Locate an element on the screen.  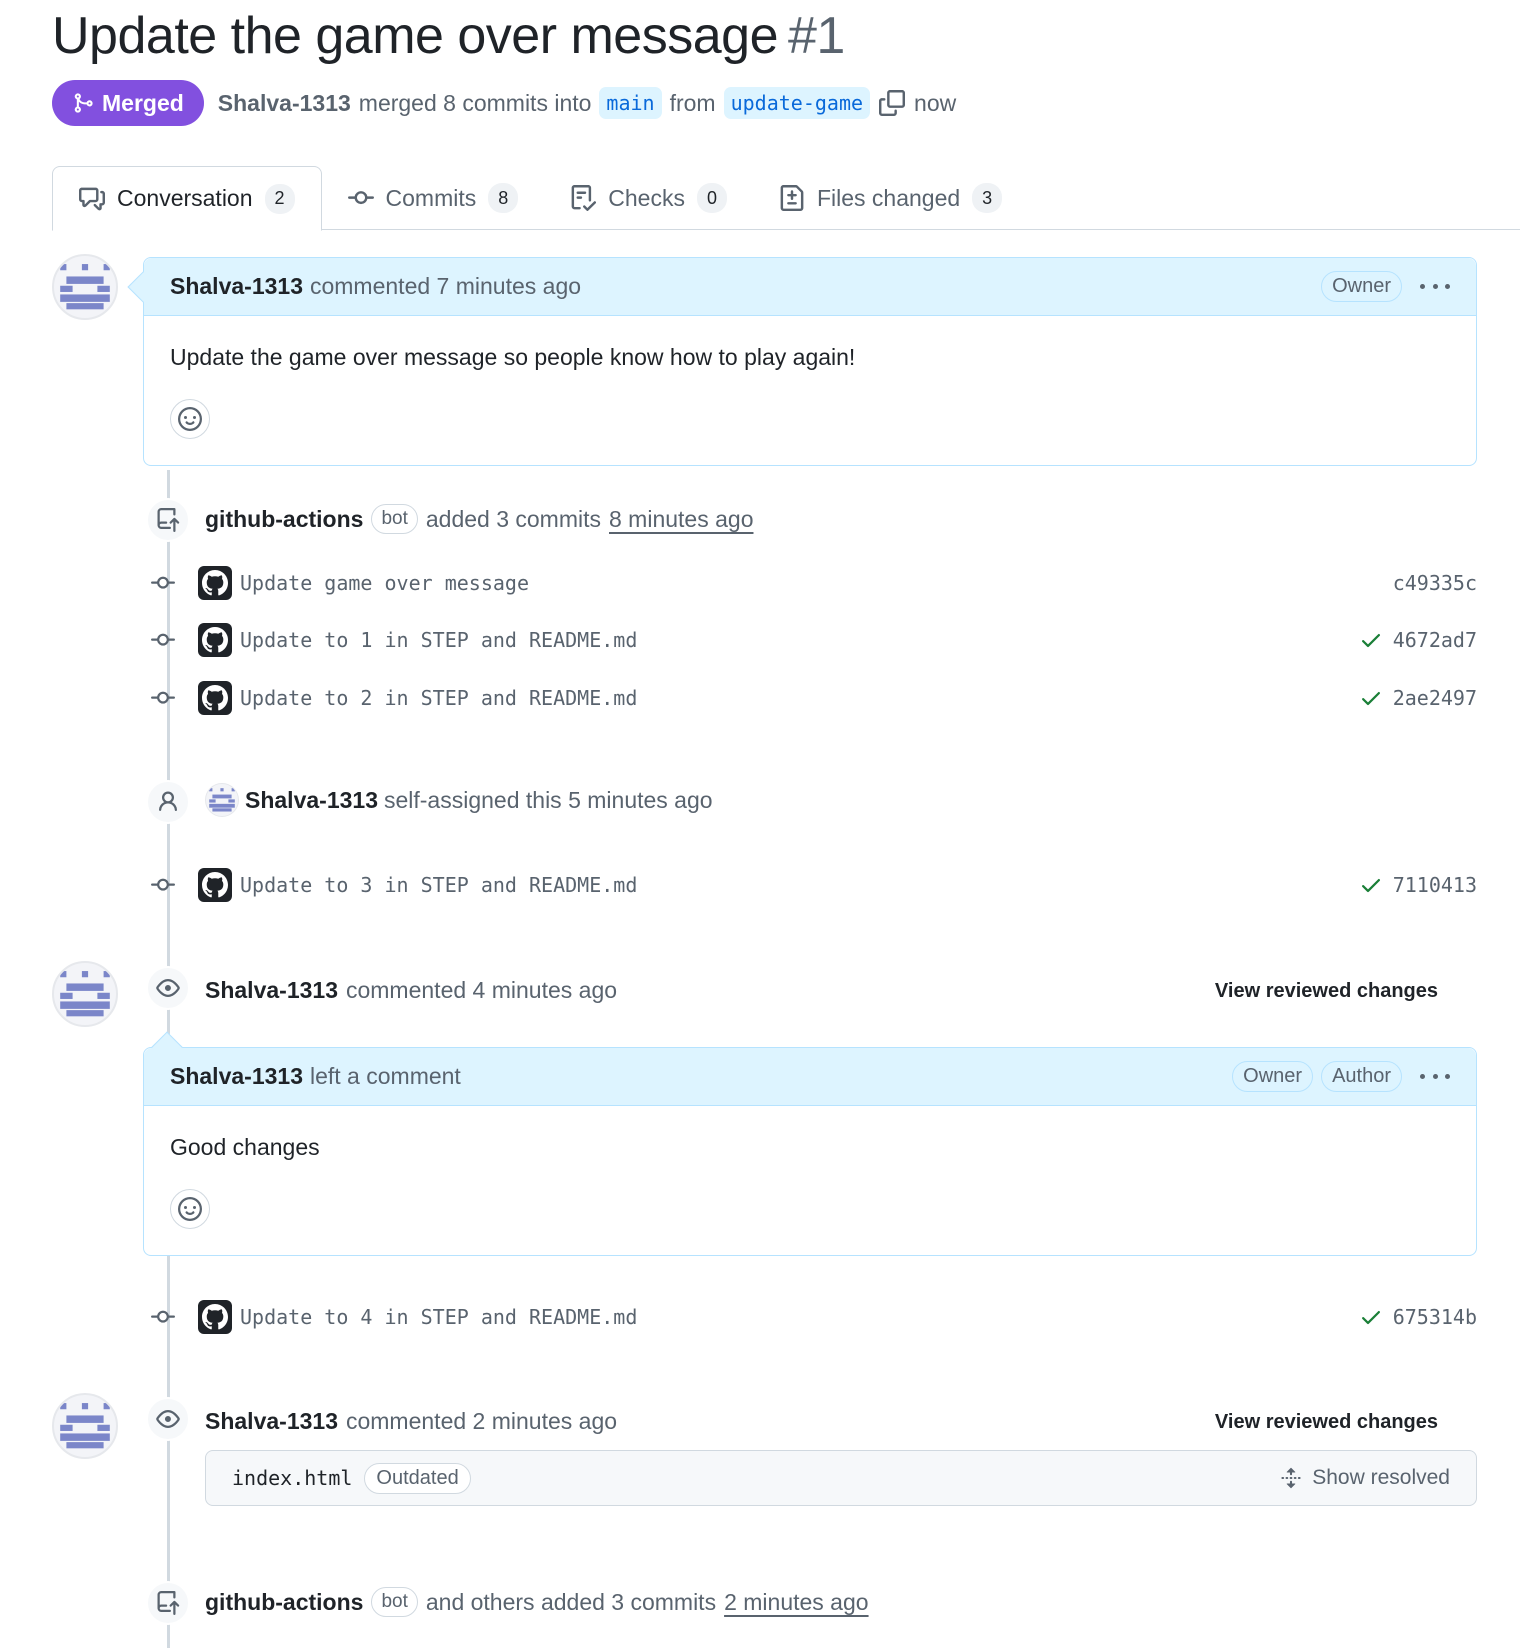
tab-conversation: Conversation 2 is located at coordinates (187, 198).